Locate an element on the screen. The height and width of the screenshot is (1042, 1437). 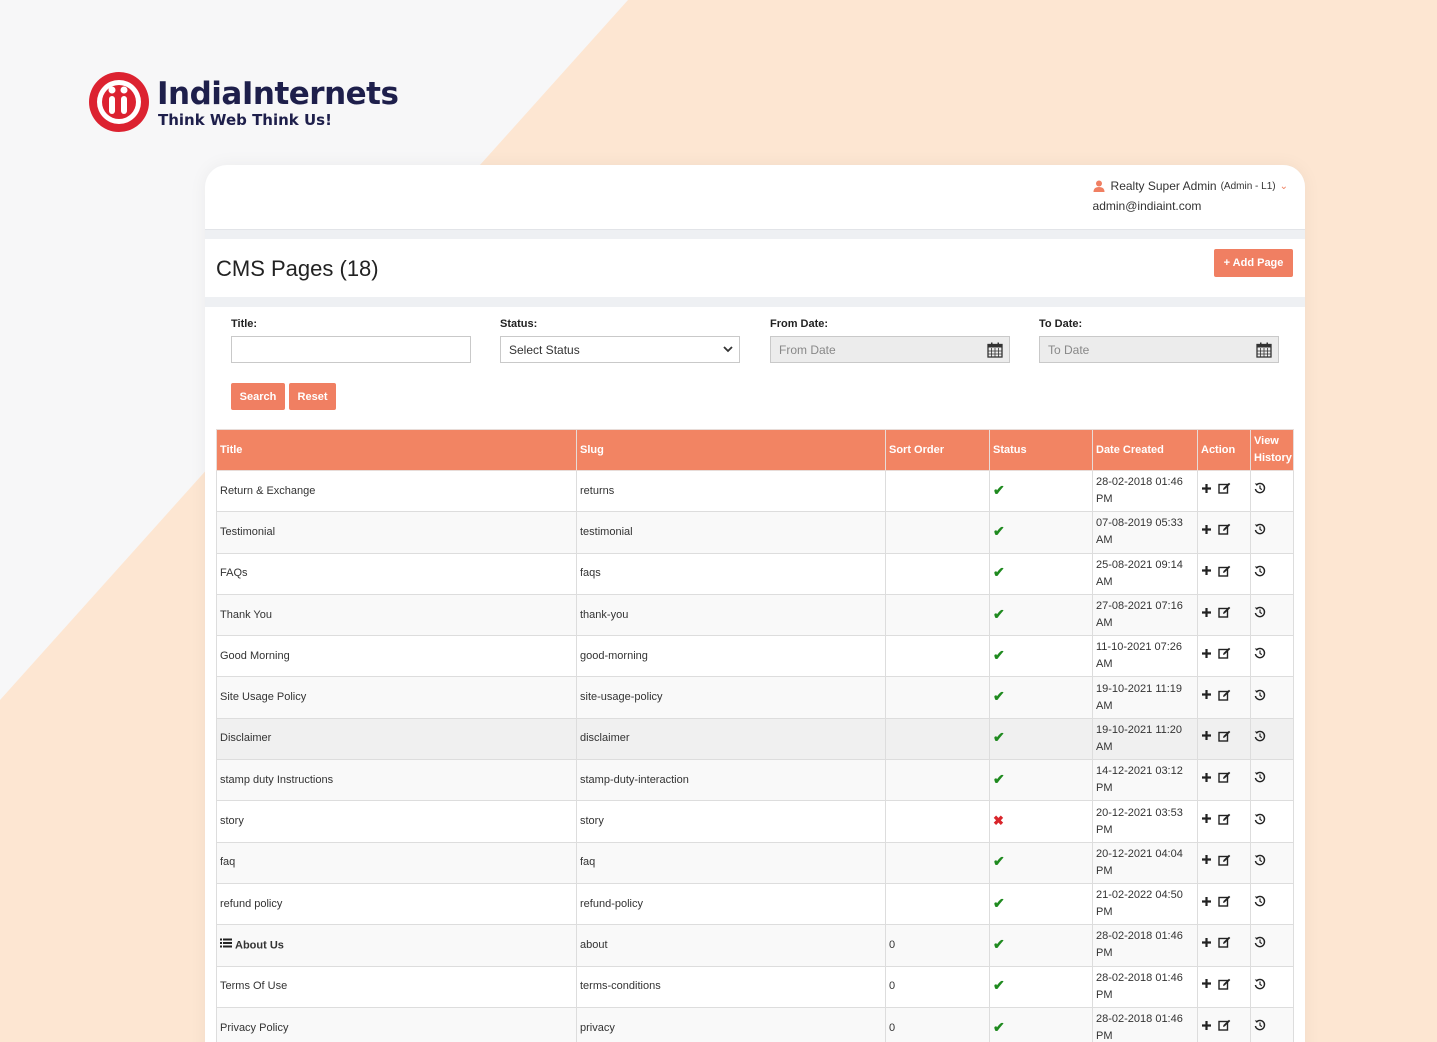
to-date-placeholder: To Date is located at coordinates (1069, 349).